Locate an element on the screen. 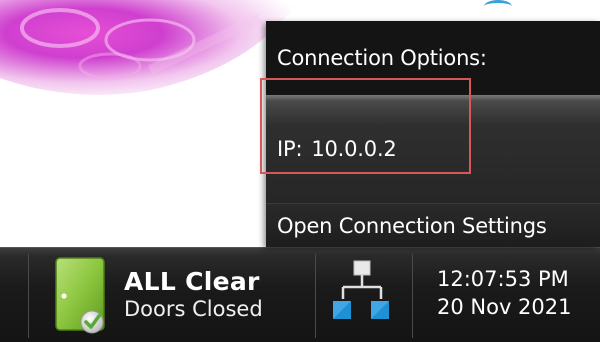  ip-address: IP: 10.0.0.2 is located at coordinates (337, 149).